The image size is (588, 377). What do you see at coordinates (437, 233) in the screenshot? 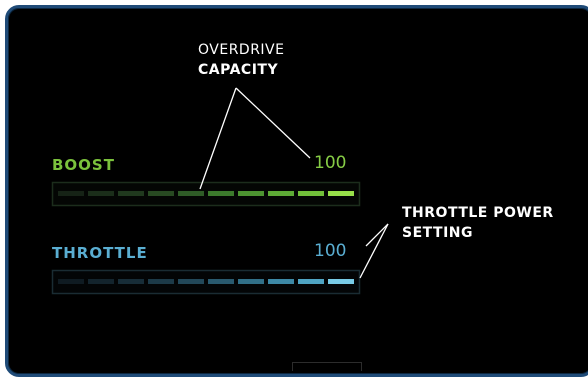
I see `throttle-annotation-line2: SETTING` at bounding box center [437, 233].